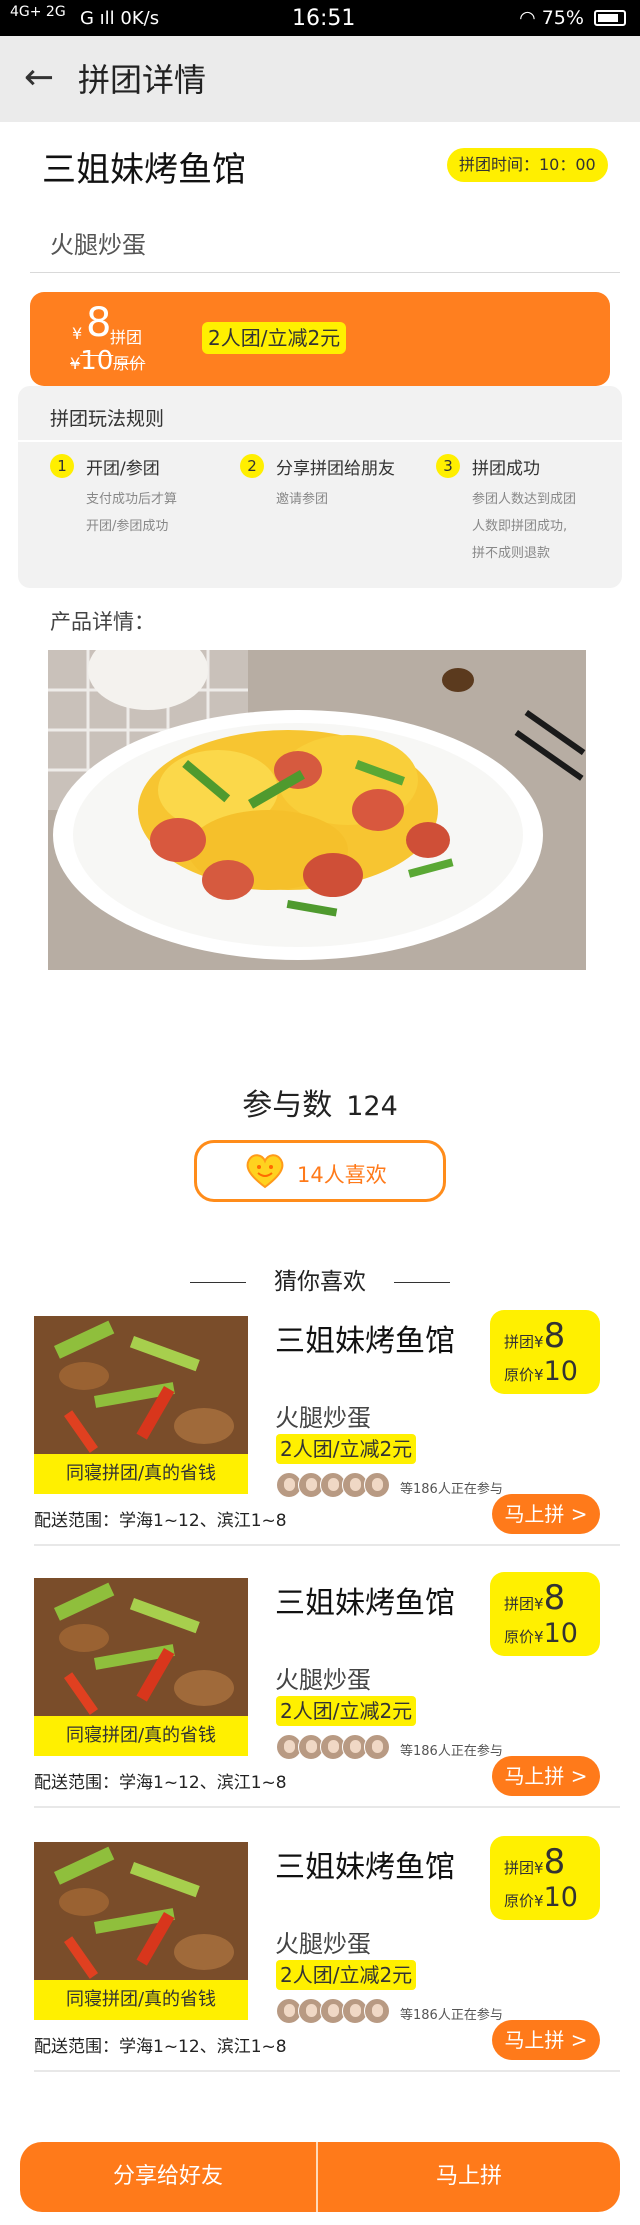 The height and width of the screenshot is (2225, 640). What do you see at coordinates (448, 466) in the screenshot?
I see `step-number: 3` at bounding box center [448, 466].